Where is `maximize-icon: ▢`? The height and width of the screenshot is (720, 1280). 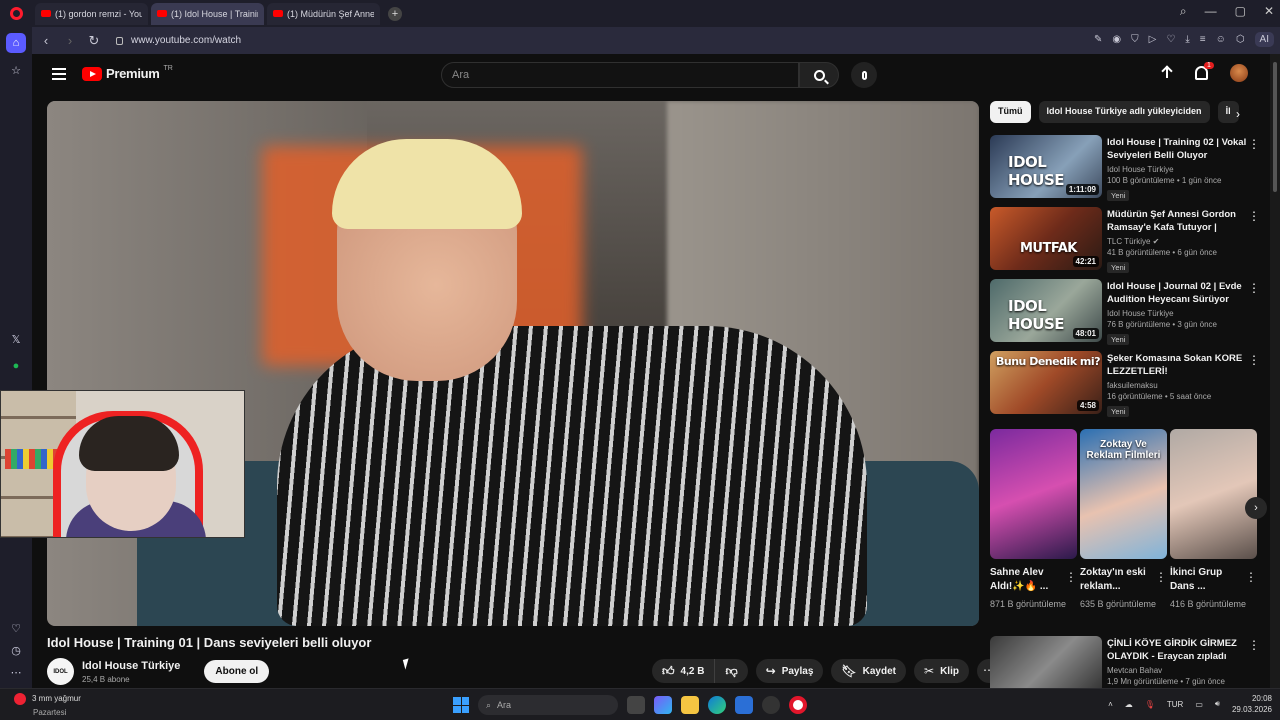
maximize-icon: ▢ is located at coordinates (1240, 11).